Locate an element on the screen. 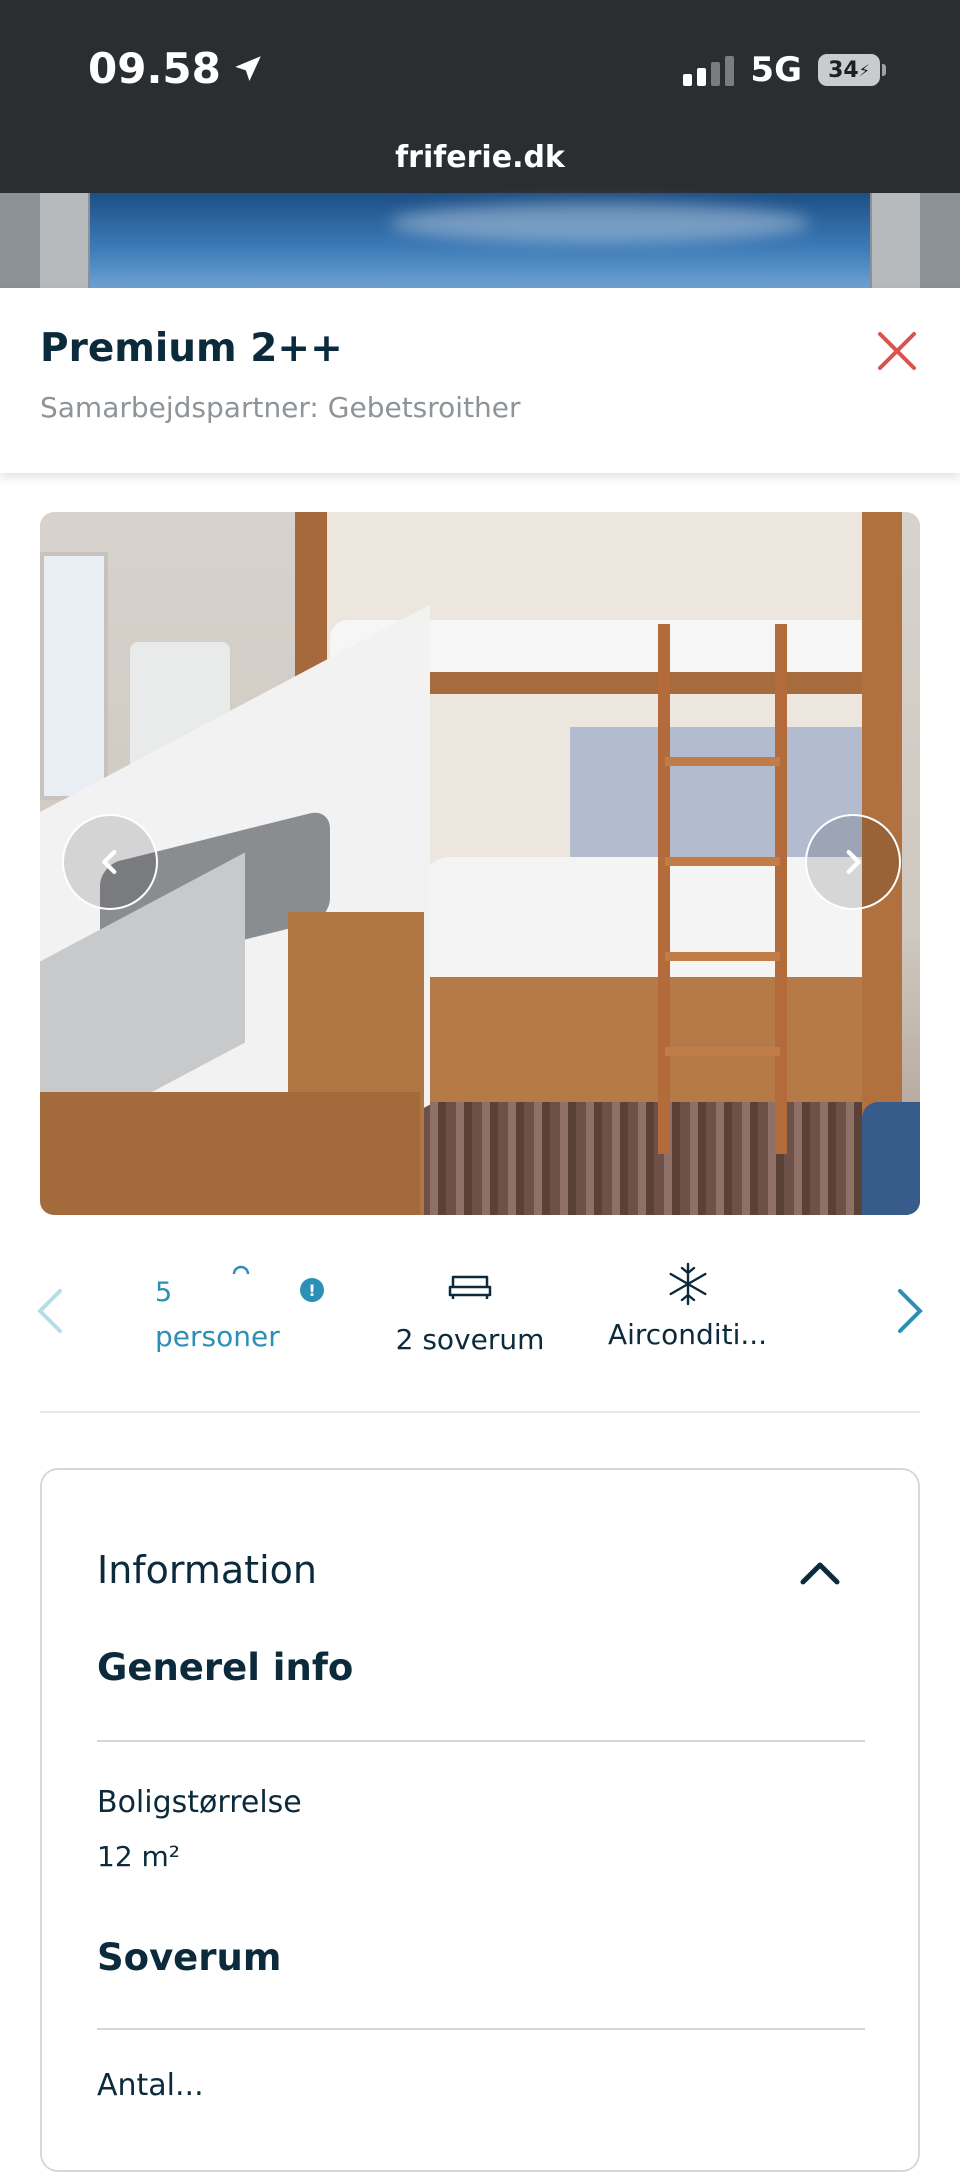  gallery-next-button is located at coordinates (853, 862).